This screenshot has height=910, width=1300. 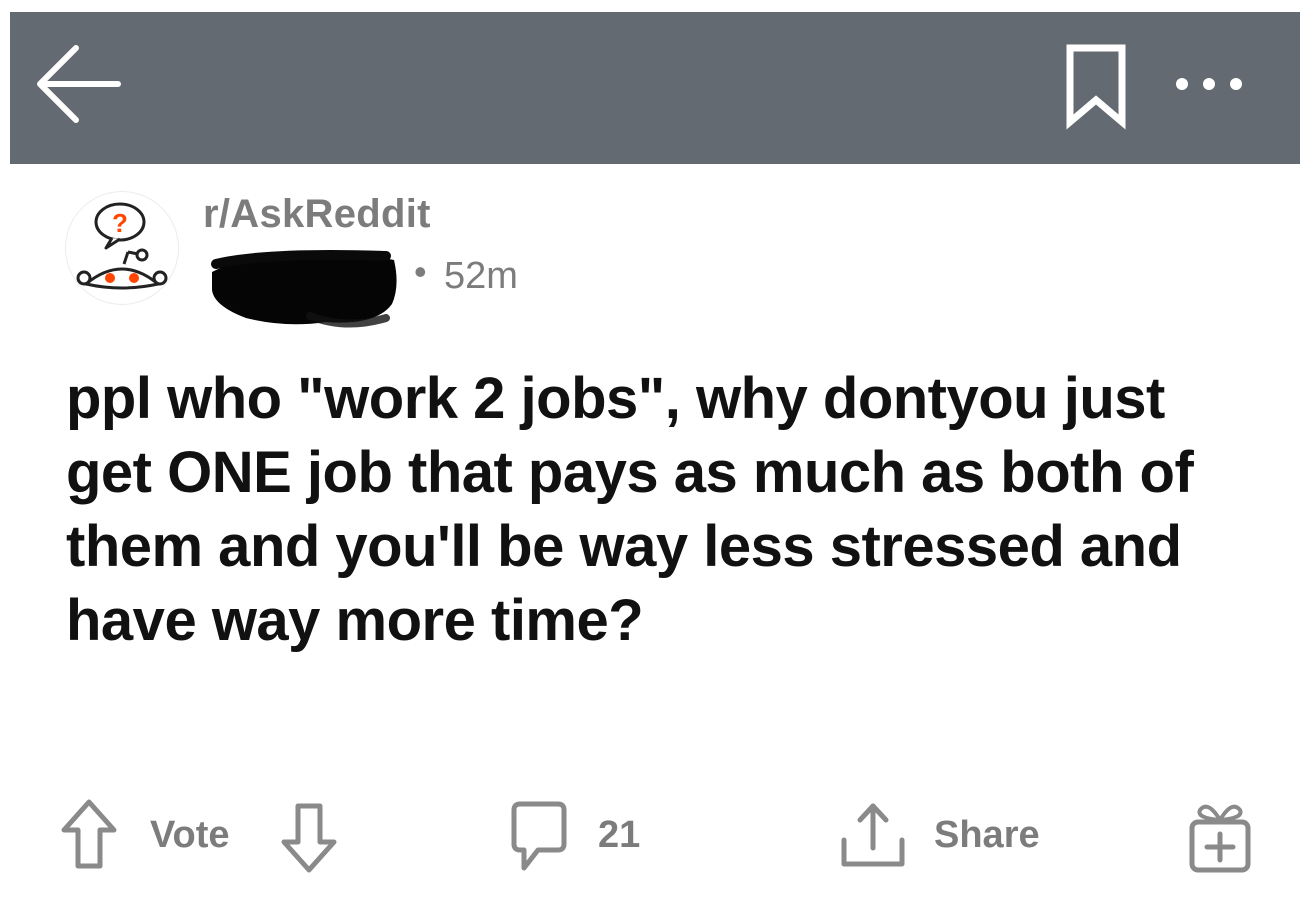 I want to click on subreddit-avatar: ?, so click(x=122, y=248).